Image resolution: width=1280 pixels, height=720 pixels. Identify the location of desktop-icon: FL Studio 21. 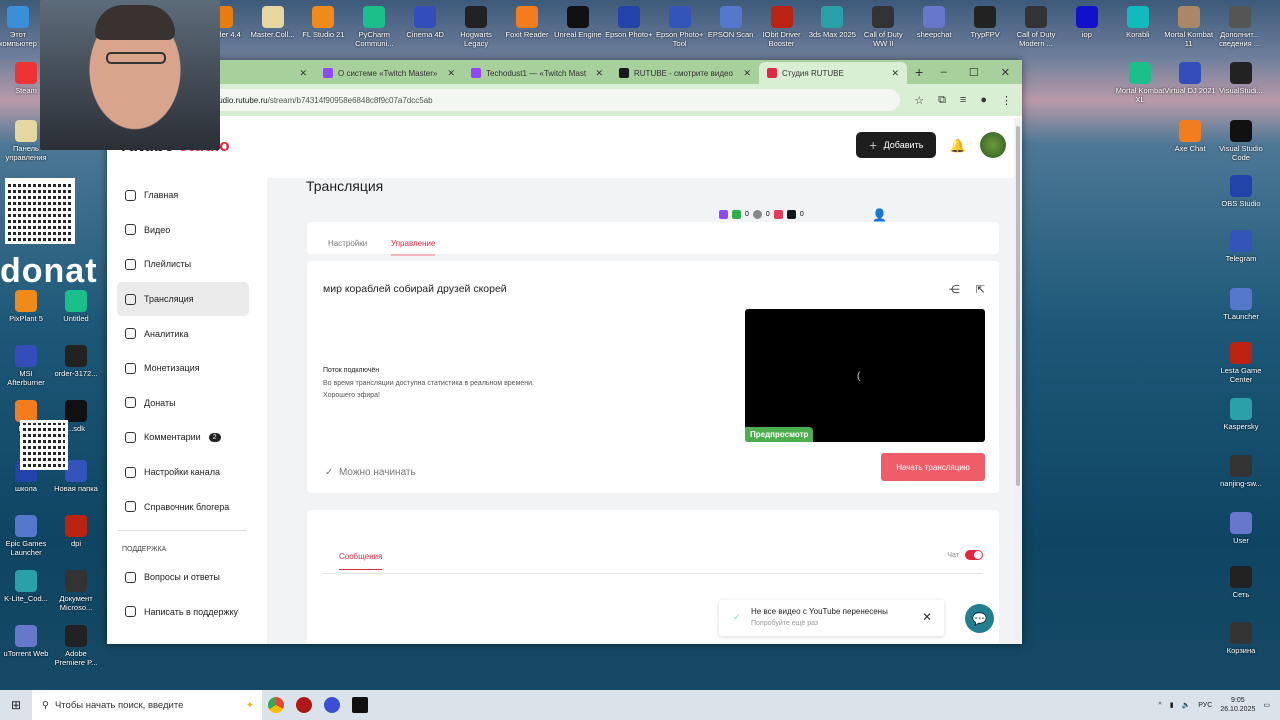
(323, 22).